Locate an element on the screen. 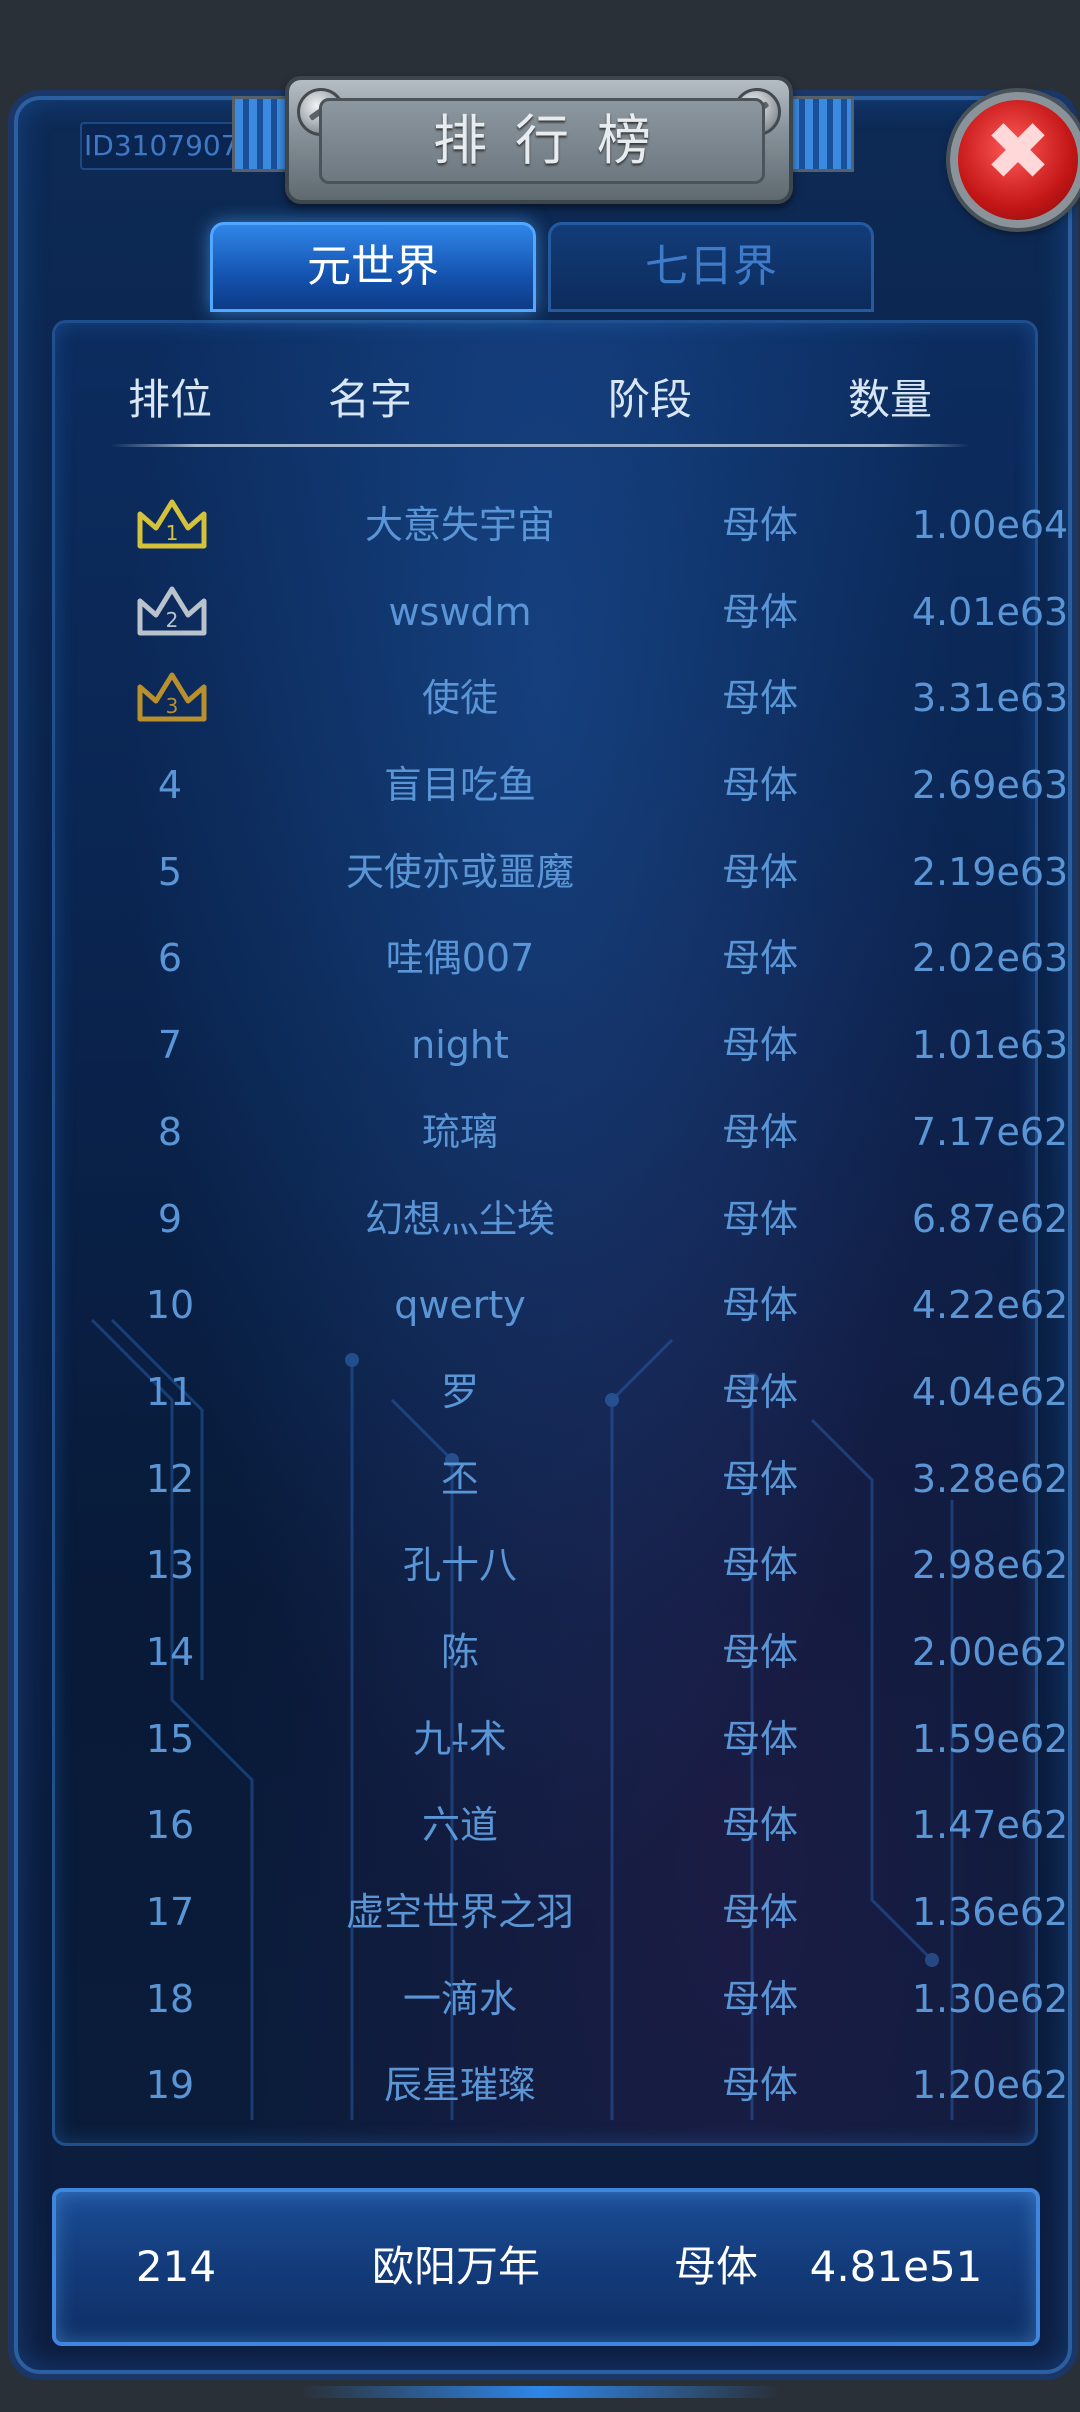  table-row: 12 丕母体 3.28e62 is located at coordinates (579, 1479).